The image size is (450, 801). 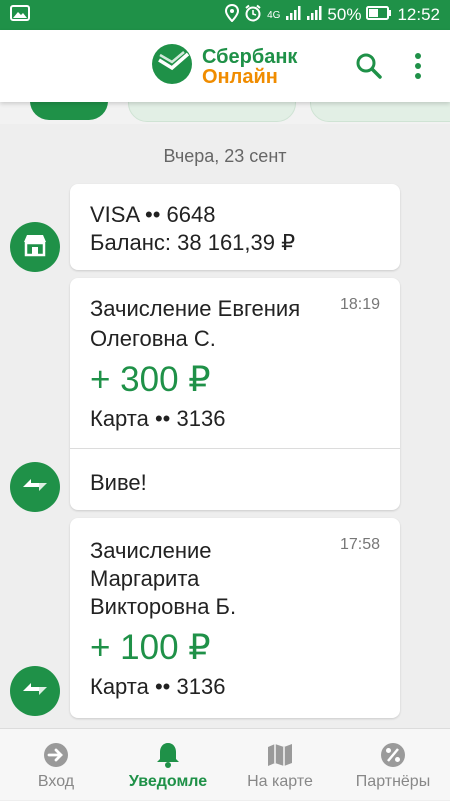 I want to click on nav-notifications: Уведомле, so click(x=168, y=765).